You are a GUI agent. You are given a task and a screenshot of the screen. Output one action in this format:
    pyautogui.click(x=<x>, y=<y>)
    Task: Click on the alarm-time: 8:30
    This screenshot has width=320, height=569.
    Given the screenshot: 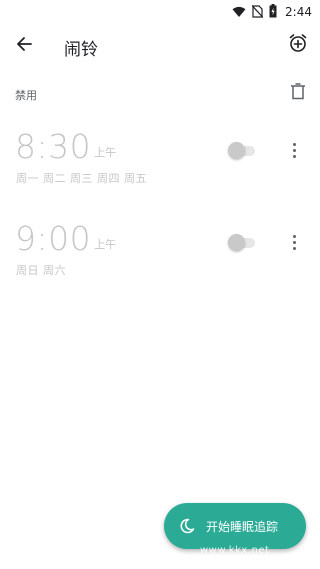 What is the action you would take?
    pyautogui.click(x=53, y=147)
    